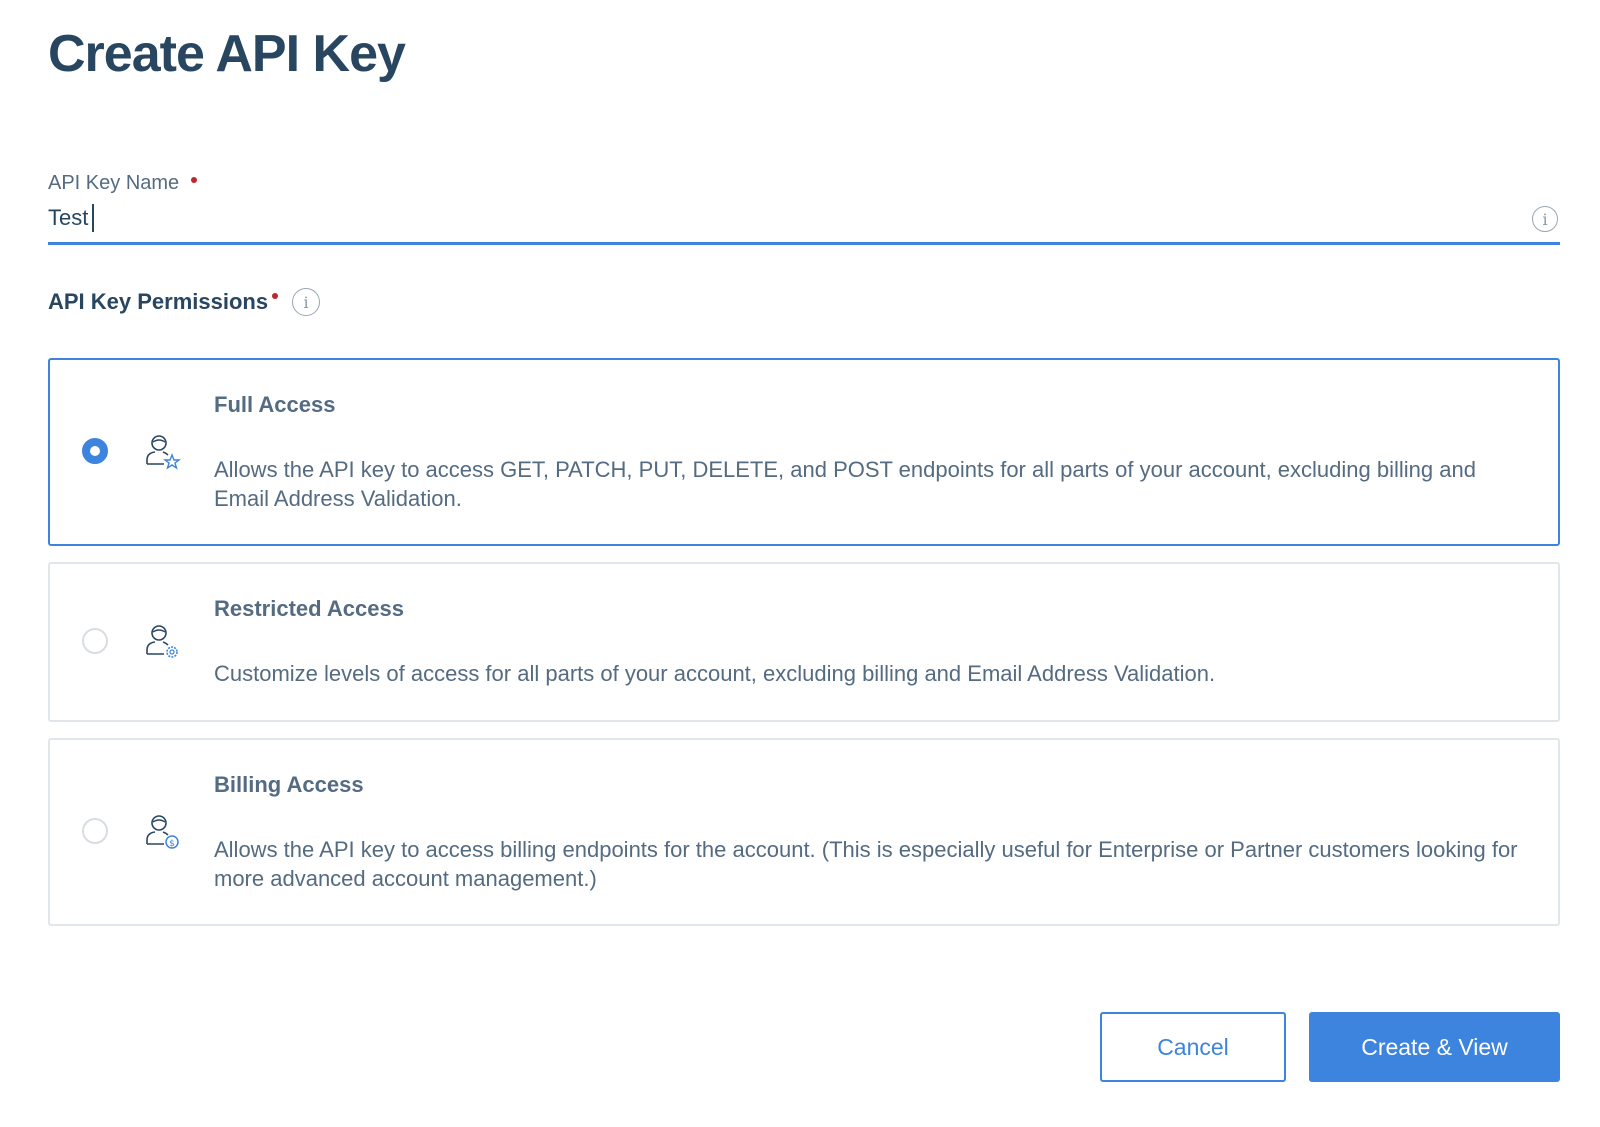  Describe the element at coordinates (95, 451) in the screenshot. I see `radio-full-access` at that location.